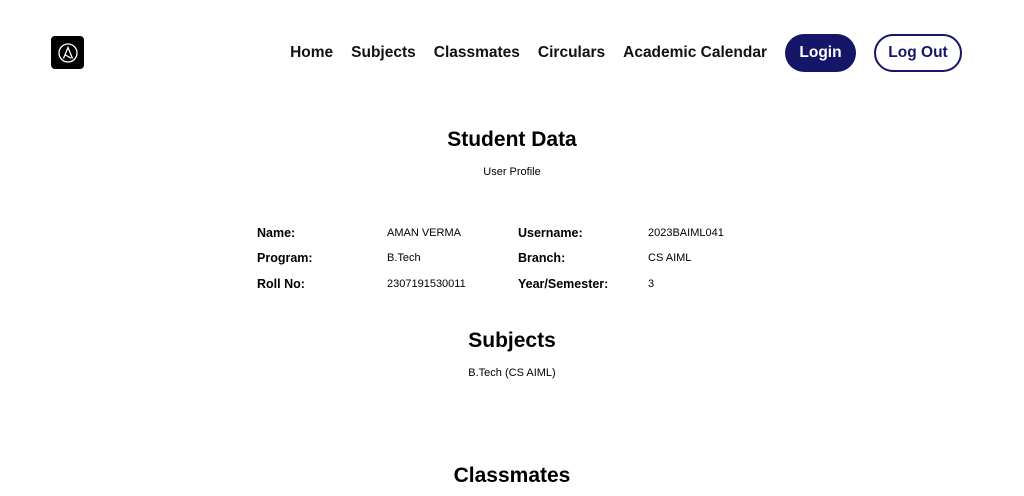  Describe the element at coordinates (311, 53) in the screenshot. I see `nav-link-home: Home` at that location.